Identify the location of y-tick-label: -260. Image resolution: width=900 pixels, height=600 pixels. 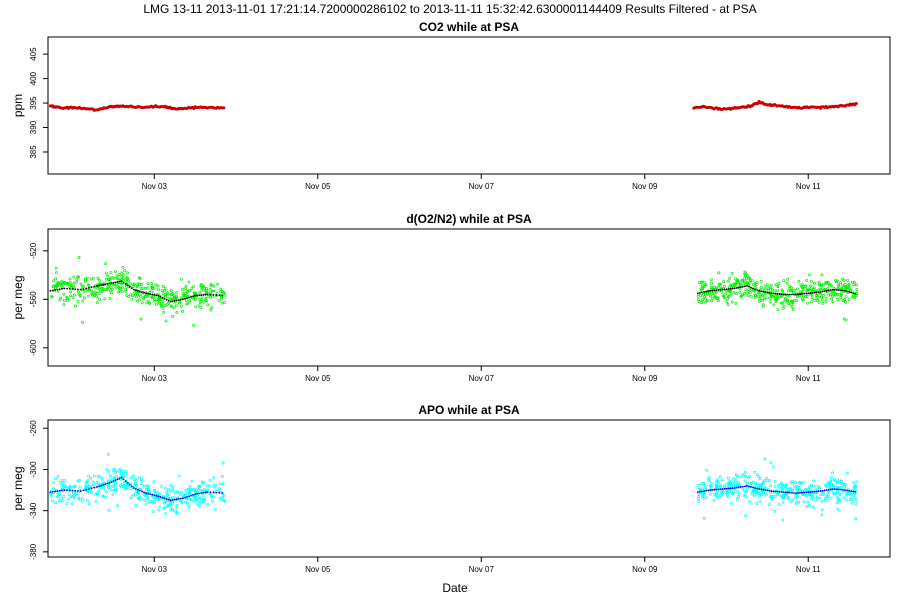
(33, 428).